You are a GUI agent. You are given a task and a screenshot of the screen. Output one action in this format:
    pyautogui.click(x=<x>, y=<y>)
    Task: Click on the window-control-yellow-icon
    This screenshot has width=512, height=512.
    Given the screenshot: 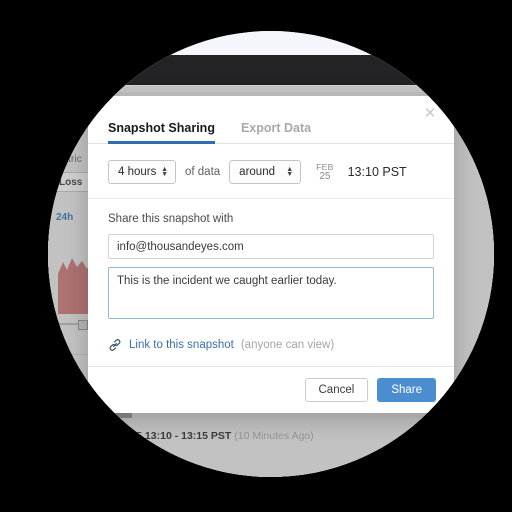 What is the action you would take?
    pyautogui.click(x=423, y=67)
    